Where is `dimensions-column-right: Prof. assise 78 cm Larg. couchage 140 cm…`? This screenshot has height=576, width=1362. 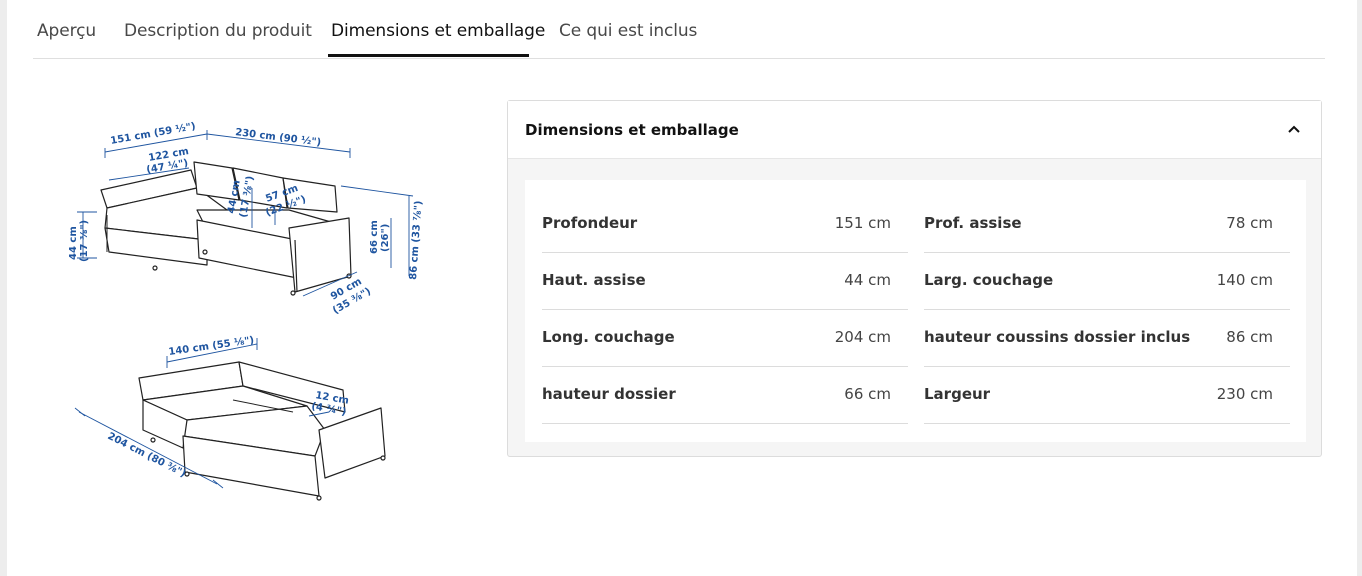
dimensions-column-right: Prof. assise 78 cm Larg. couchage 140 cm… is located at coordinates (1107, 310).